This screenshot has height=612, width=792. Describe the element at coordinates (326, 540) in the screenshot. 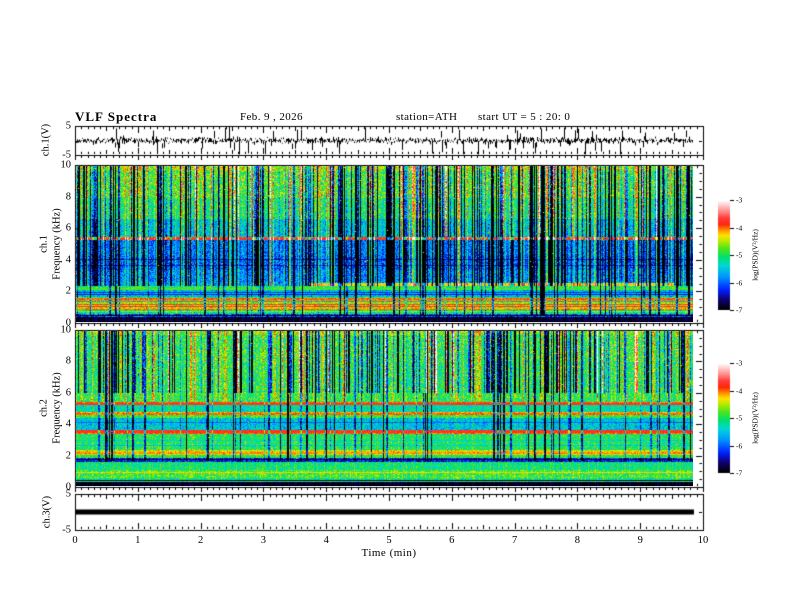

I see `x-tick-label: 4` at that location.